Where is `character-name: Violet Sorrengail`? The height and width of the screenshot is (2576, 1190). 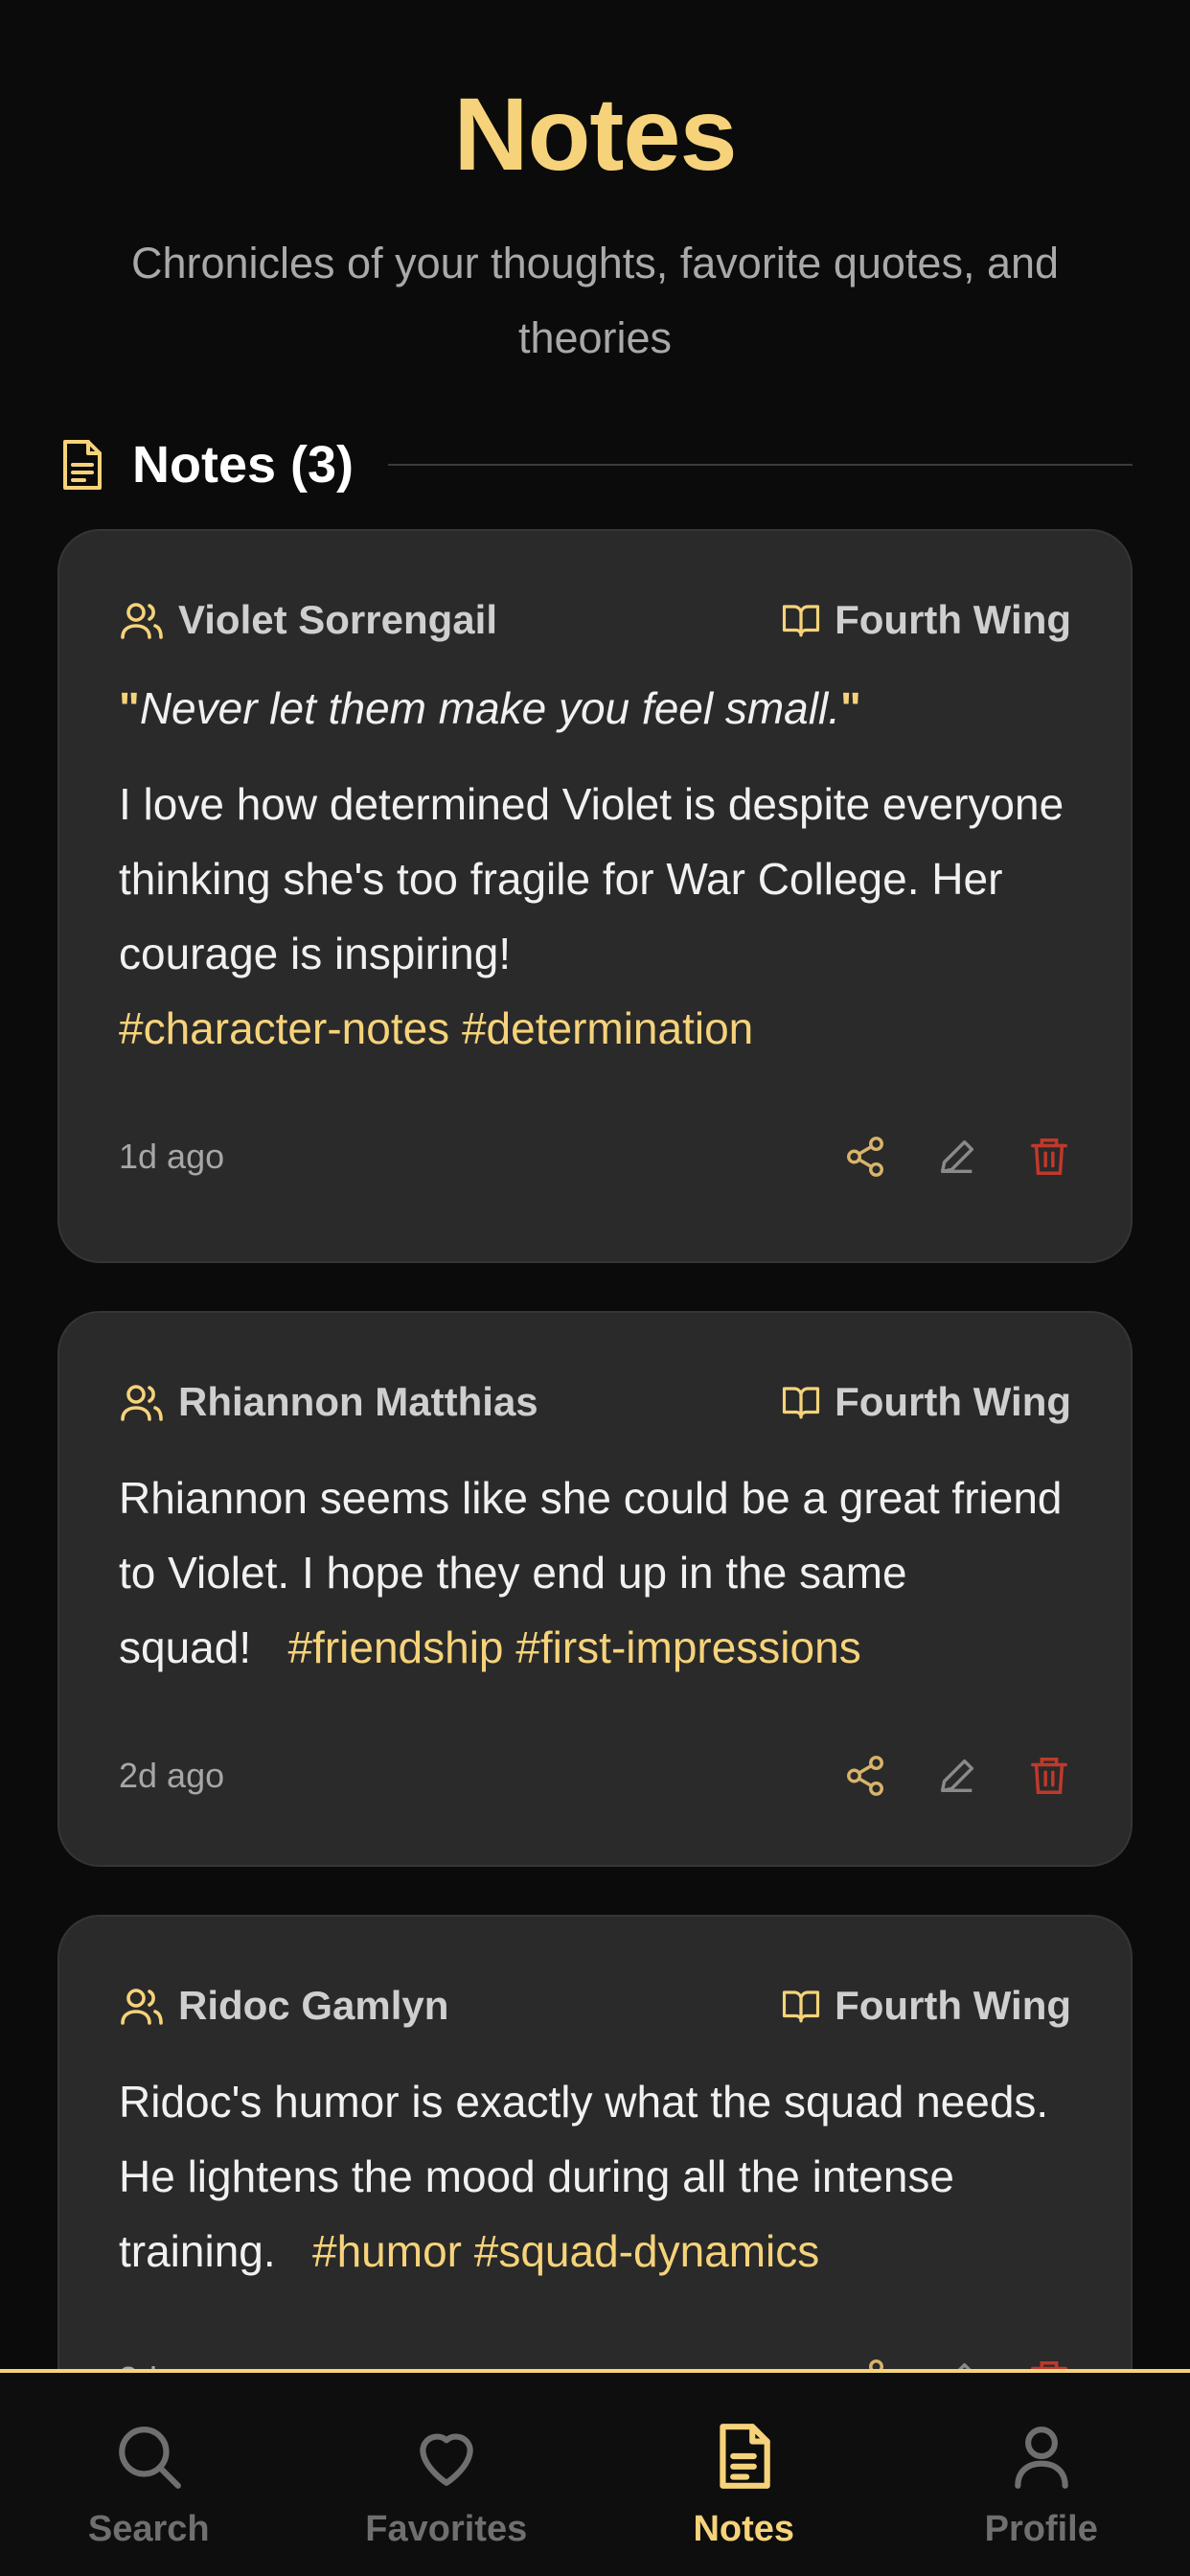 character-name: Violet Sorrengail is located at coordinates (338, 619).